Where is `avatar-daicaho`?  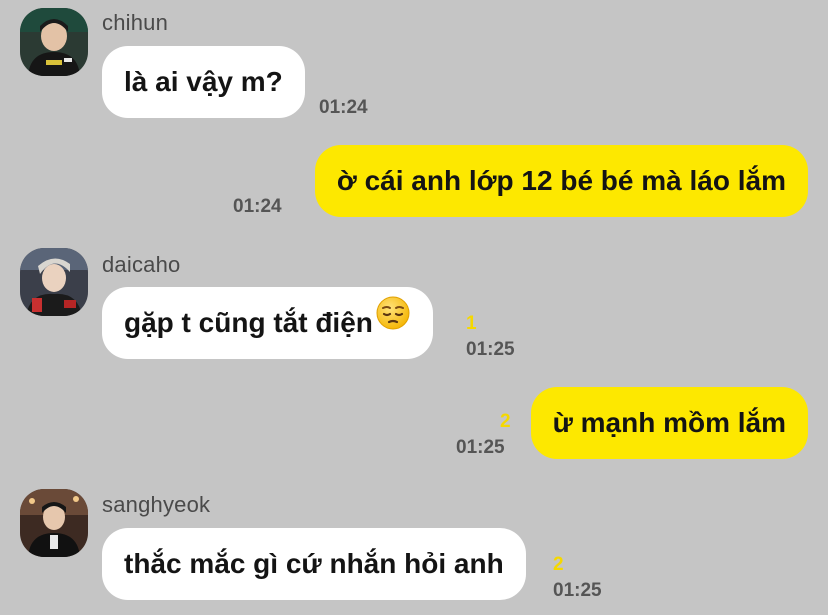 avatar-daicaho is located at coordinates (54, 282).